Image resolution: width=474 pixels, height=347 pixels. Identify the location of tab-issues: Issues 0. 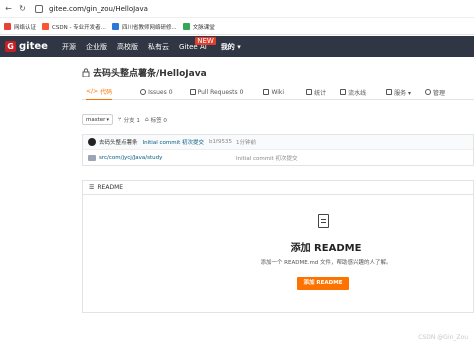
(156, 92).